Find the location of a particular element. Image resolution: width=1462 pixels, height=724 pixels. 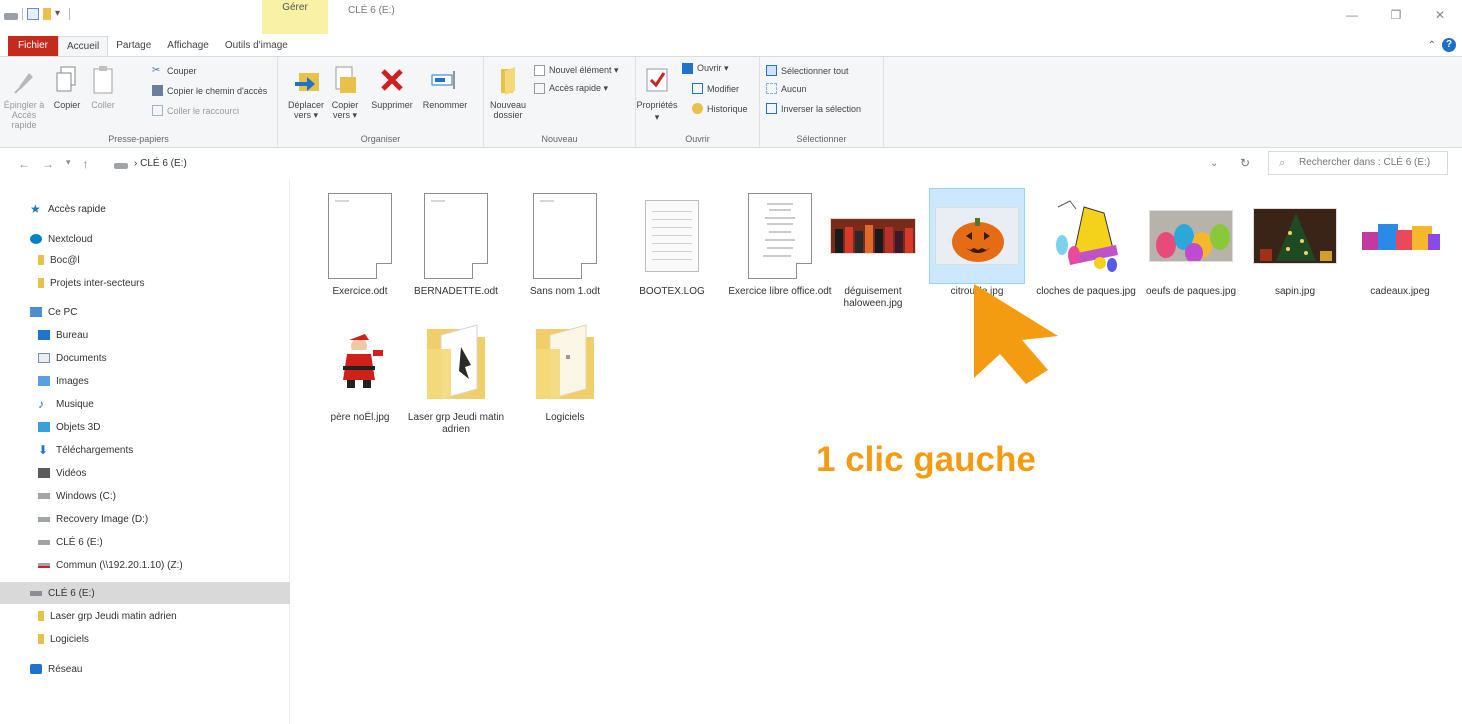

images-icon is located at coordinates (44, 381).